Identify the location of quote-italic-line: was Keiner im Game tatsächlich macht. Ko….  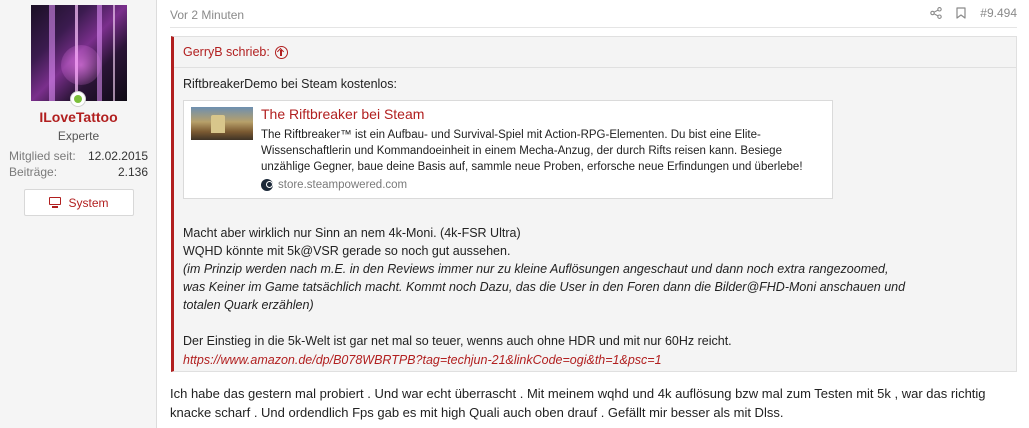
(544, 287).